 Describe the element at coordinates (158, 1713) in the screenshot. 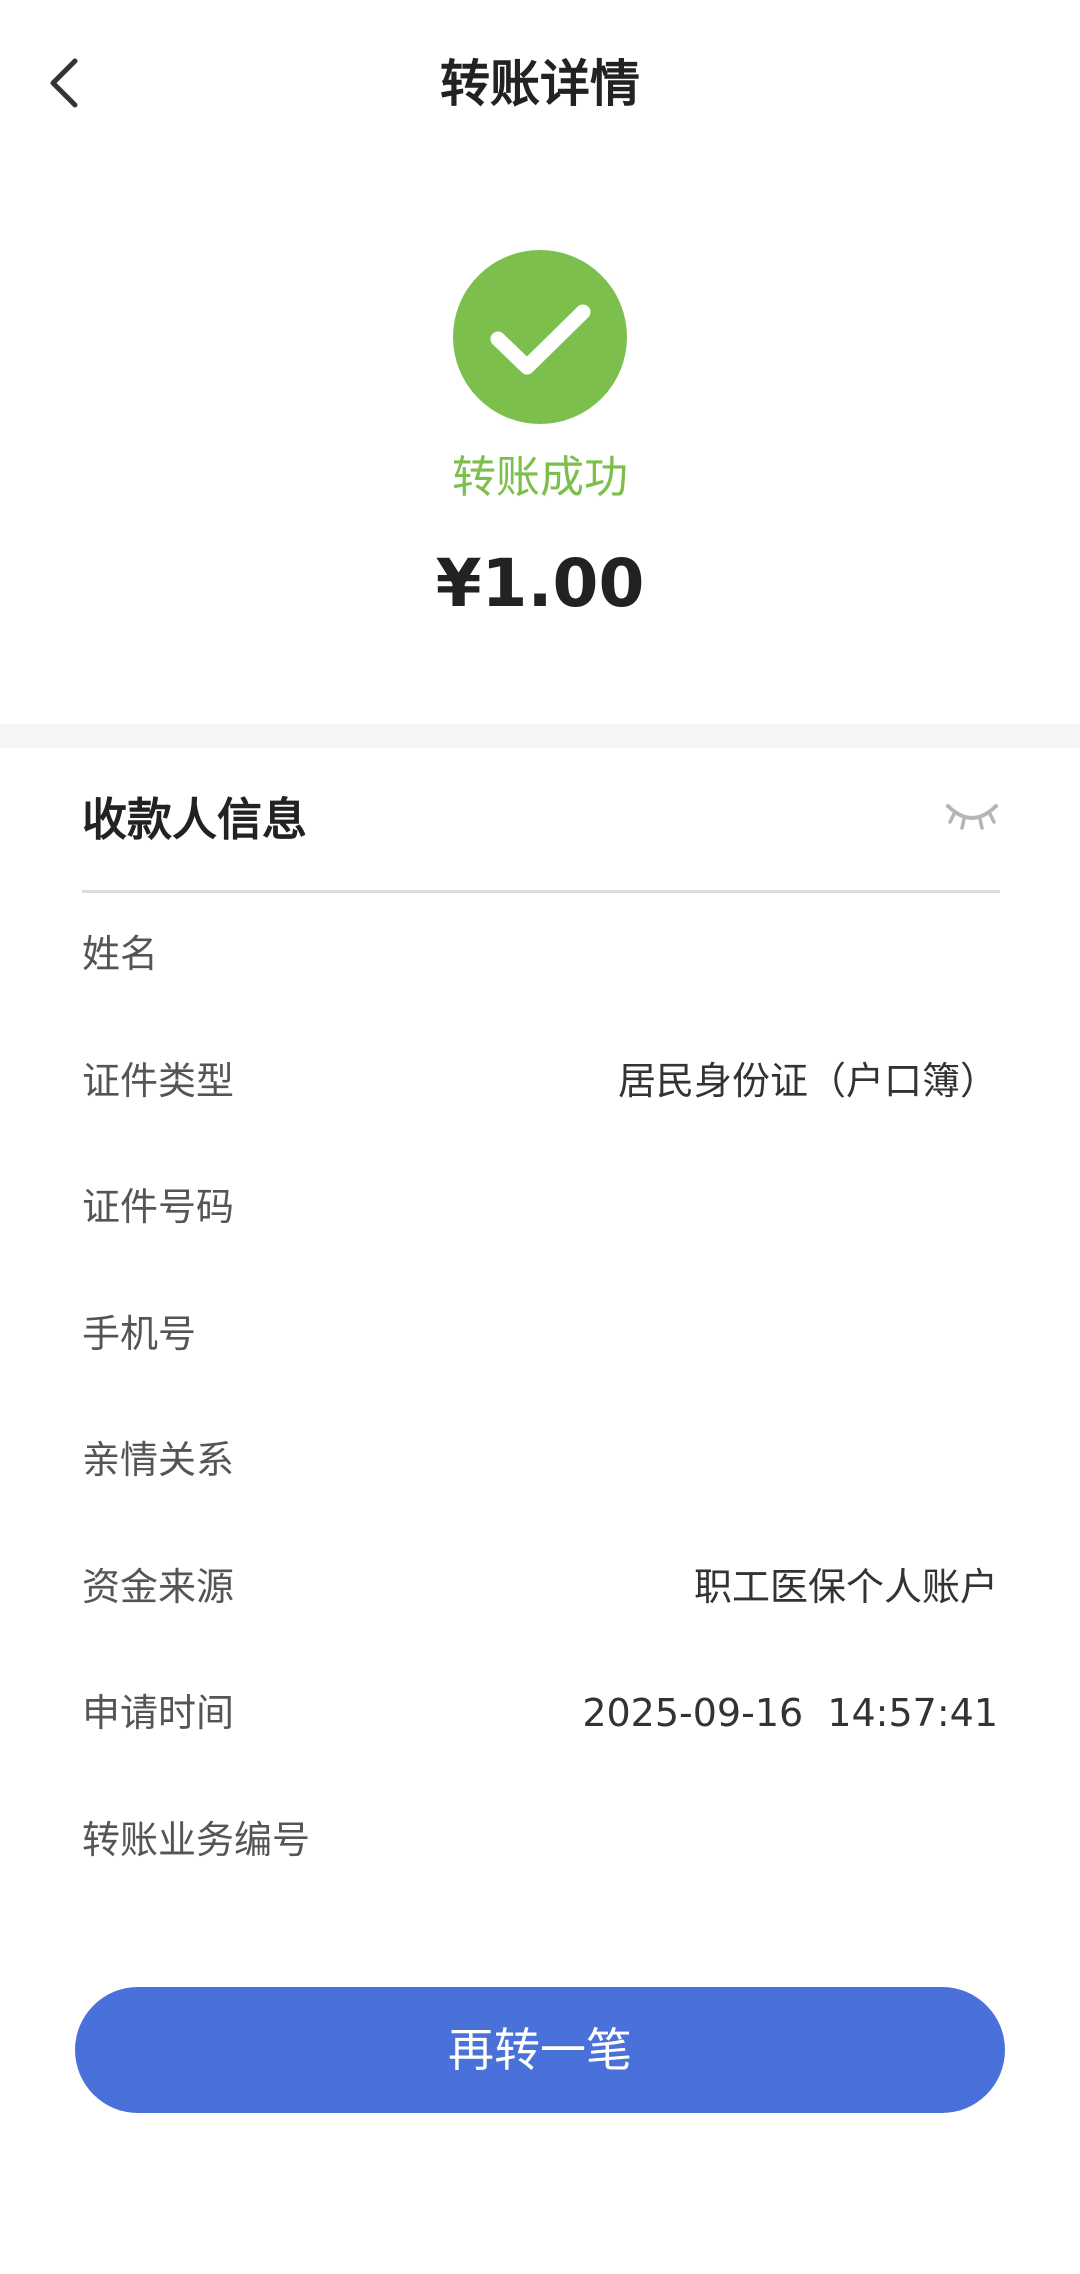

I see `row-label: 申请时间` at that location.